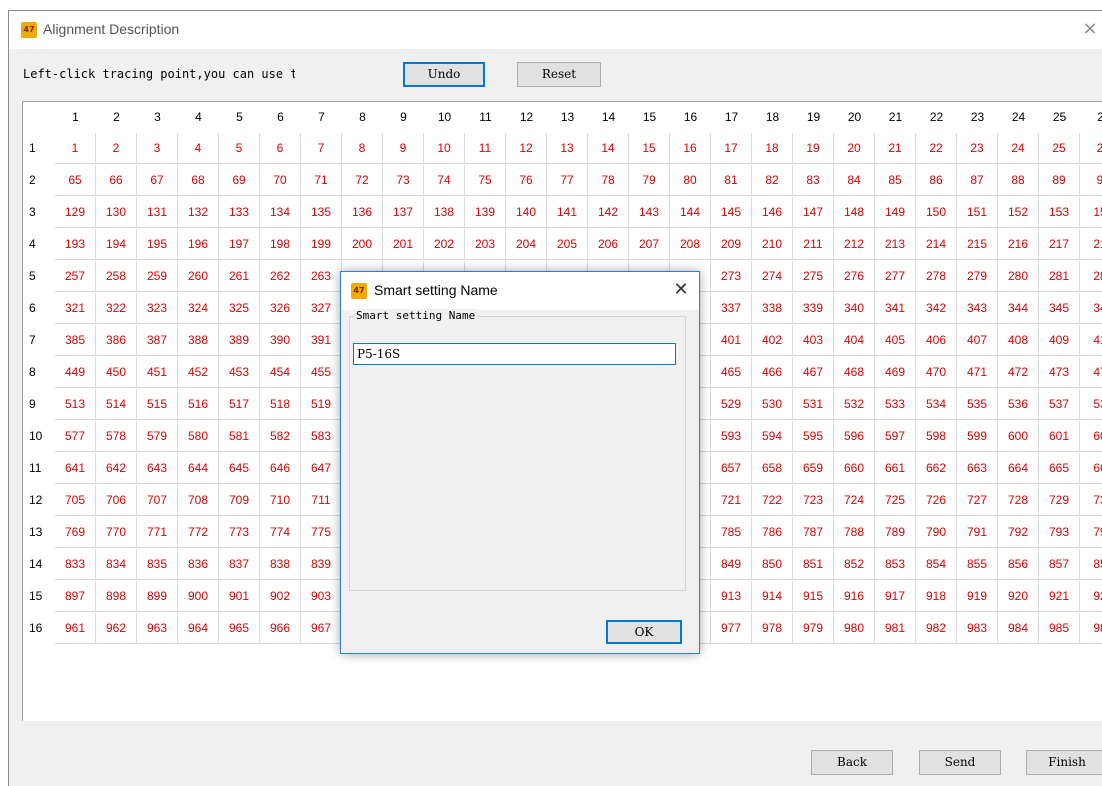 The image size is (1102, 786). I want to click on grid-cell: 147, so click(813, 212).